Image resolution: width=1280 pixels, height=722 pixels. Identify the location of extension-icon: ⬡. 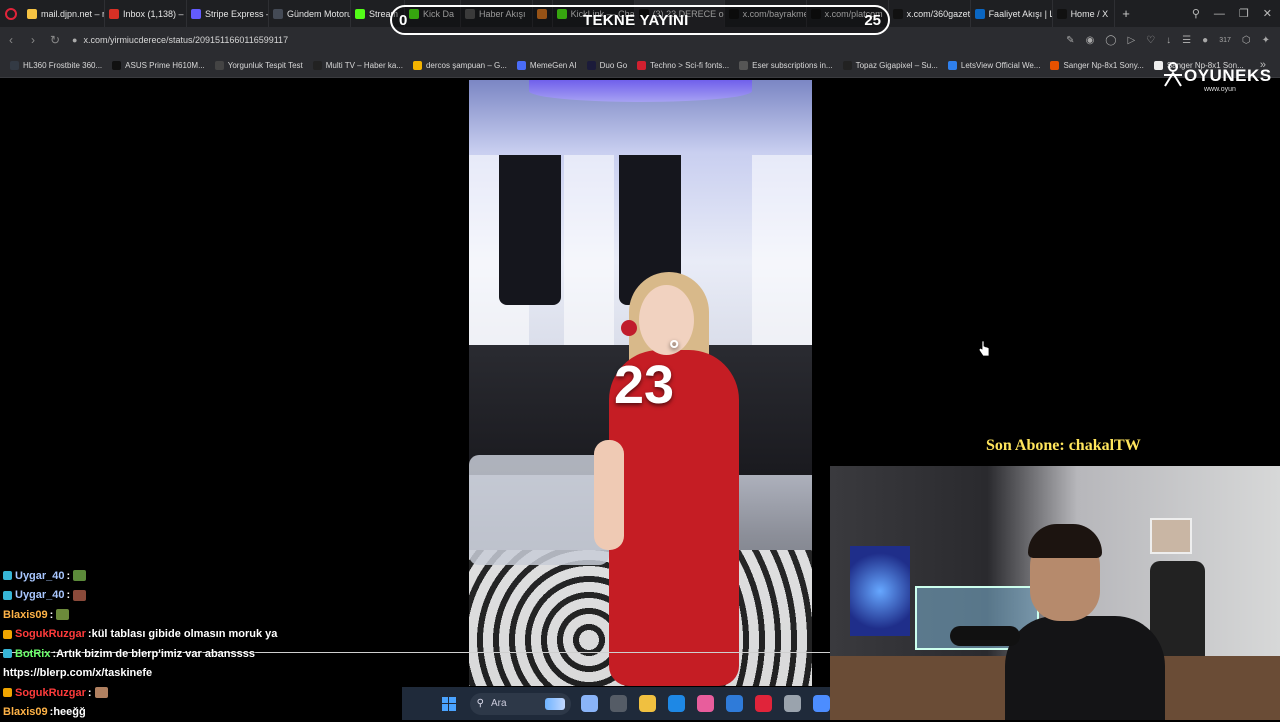
(1246, 40).